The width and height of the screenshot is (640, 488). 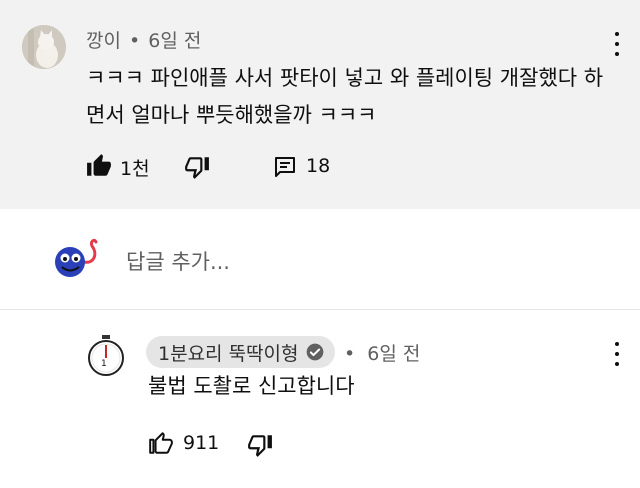 What do you see at coordinates (318, 166) in the screenshot?
I see `reply-count: 18` at bounding box center [318, 166].